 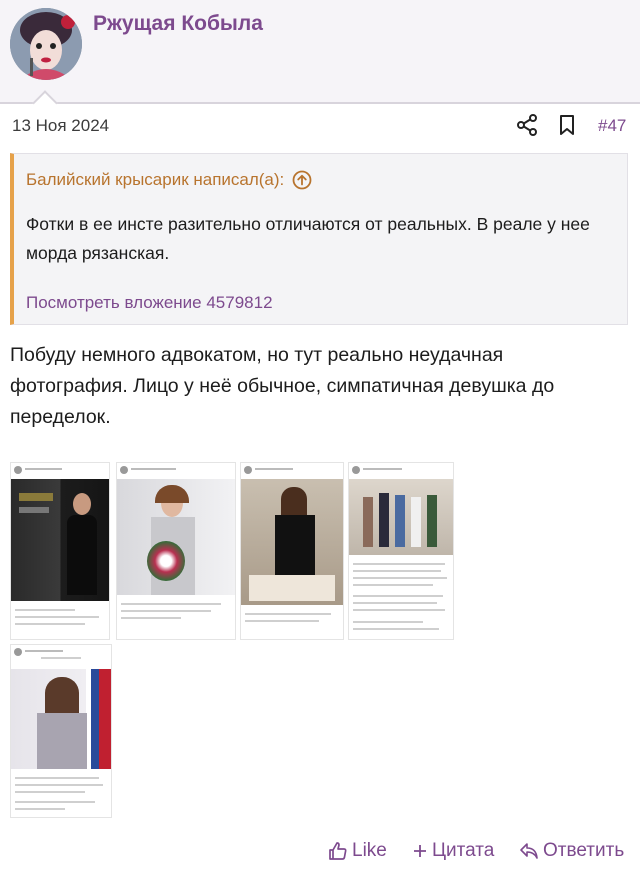 I want to click on post-number: #47, so click(x=612, y=126).